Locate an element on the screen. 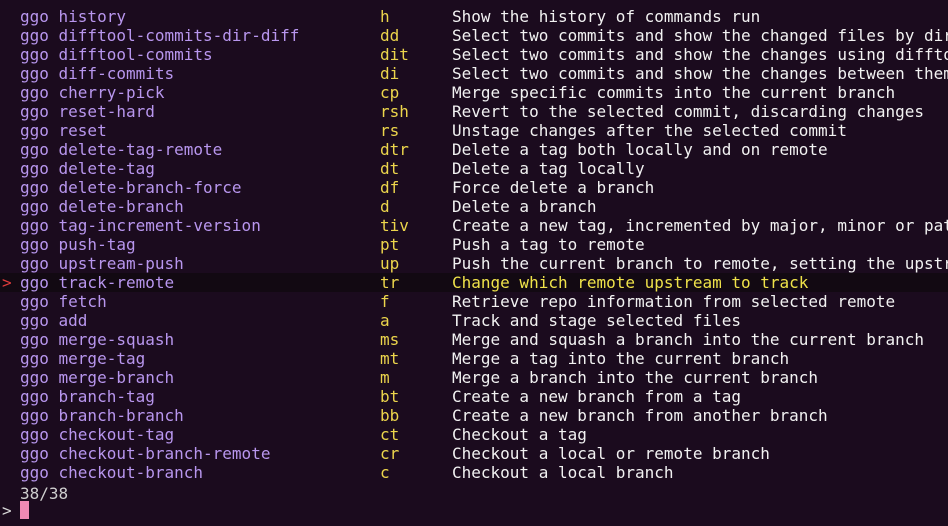 This screenshot has width=948, height=526. command-description: Change which remote upstream to track is located at coordinates (630, 282).